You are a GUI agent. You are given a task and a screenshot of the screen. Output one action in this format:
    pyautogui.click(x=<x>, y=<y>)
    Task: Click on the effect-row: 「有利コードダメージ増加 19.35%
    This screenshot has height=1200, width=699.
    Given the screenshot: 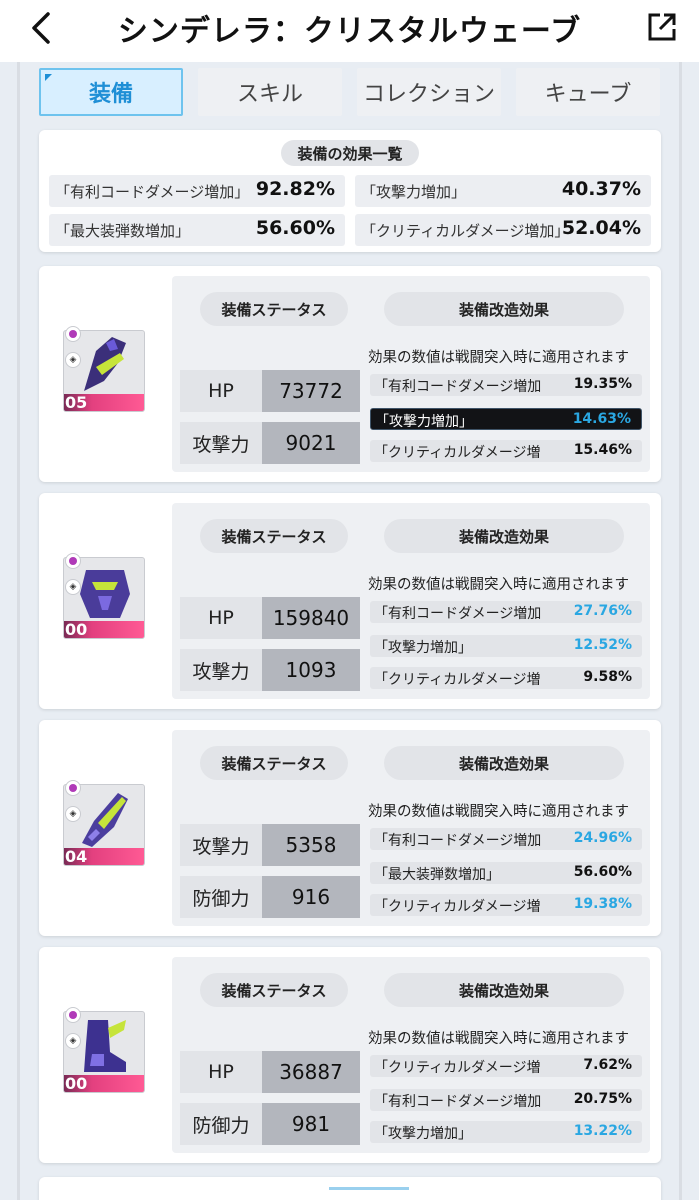 What is the action you would take?
    pyautogui.click(x=506, y=385)
    